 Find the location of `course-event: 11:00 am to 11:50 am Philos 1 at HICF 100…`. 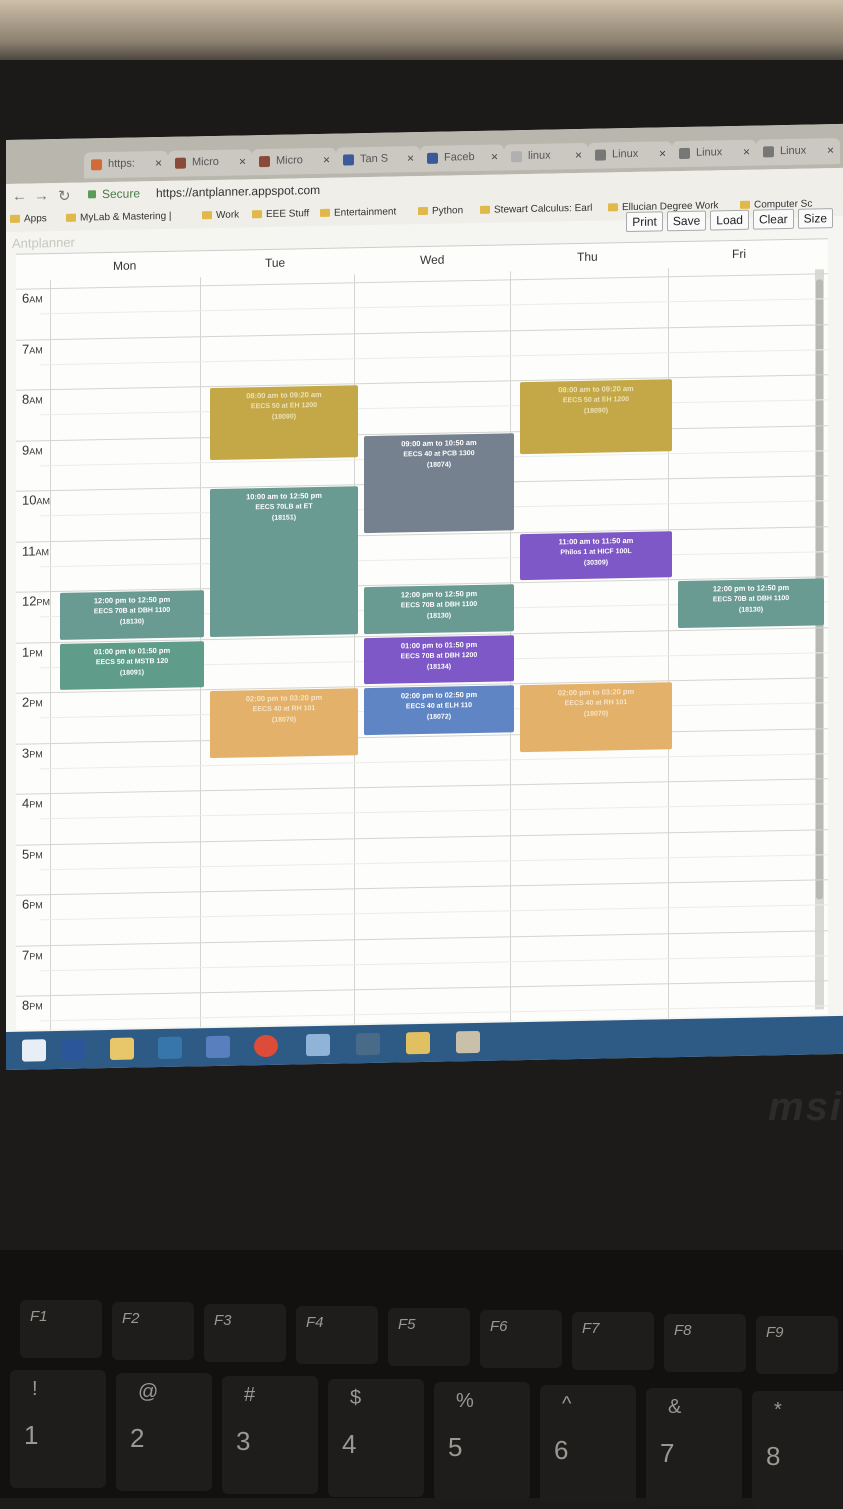

course-event: 11:00 am to 11:50 am Philos 1 at HICF 100… is located at coordinates (596, 555).